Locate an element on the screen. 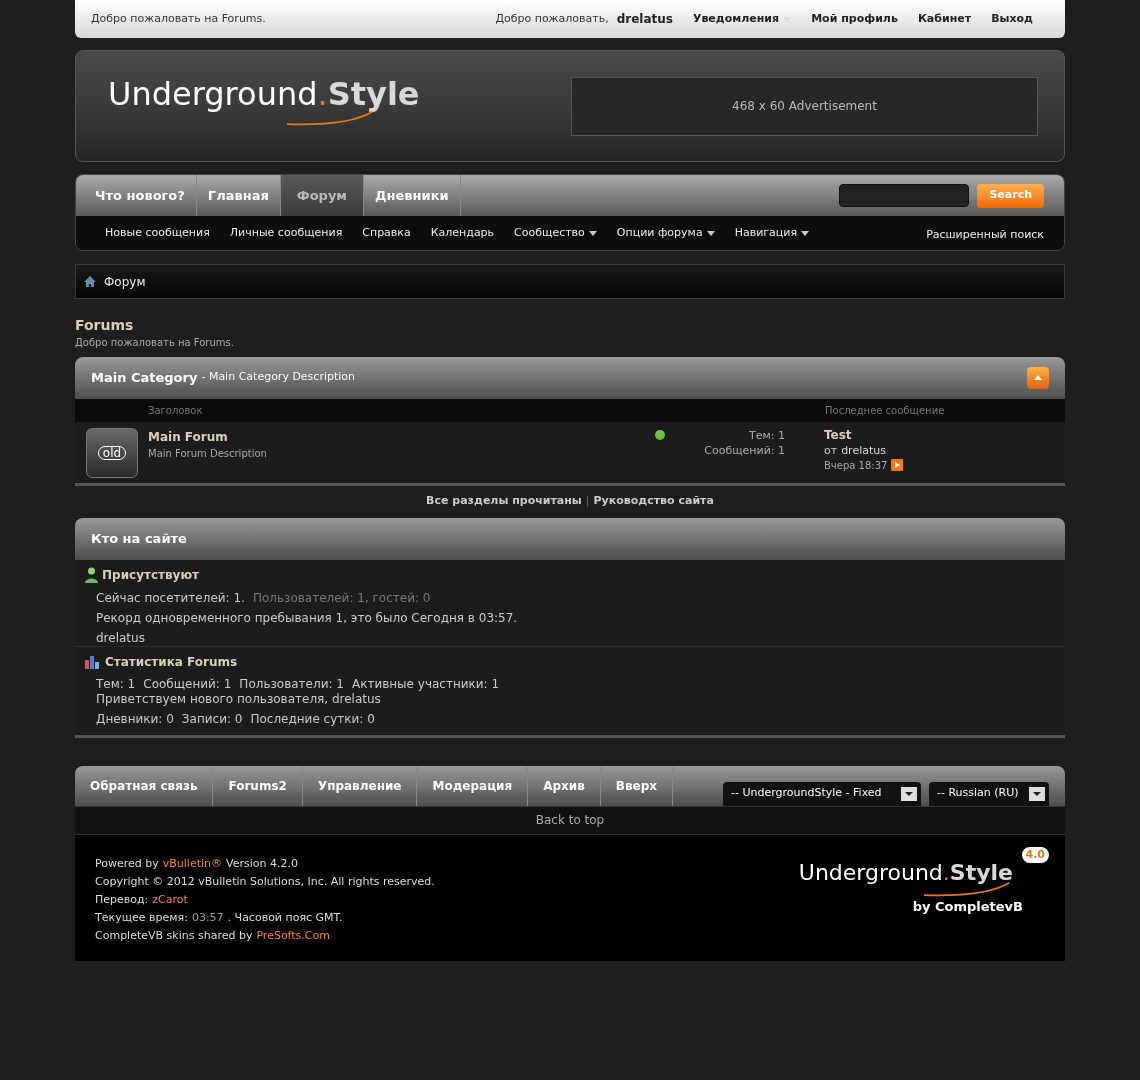 The height and width of the screenshot is (1080, 1140). footer-tab: Обратная связь is located at coordinates (144, 785).